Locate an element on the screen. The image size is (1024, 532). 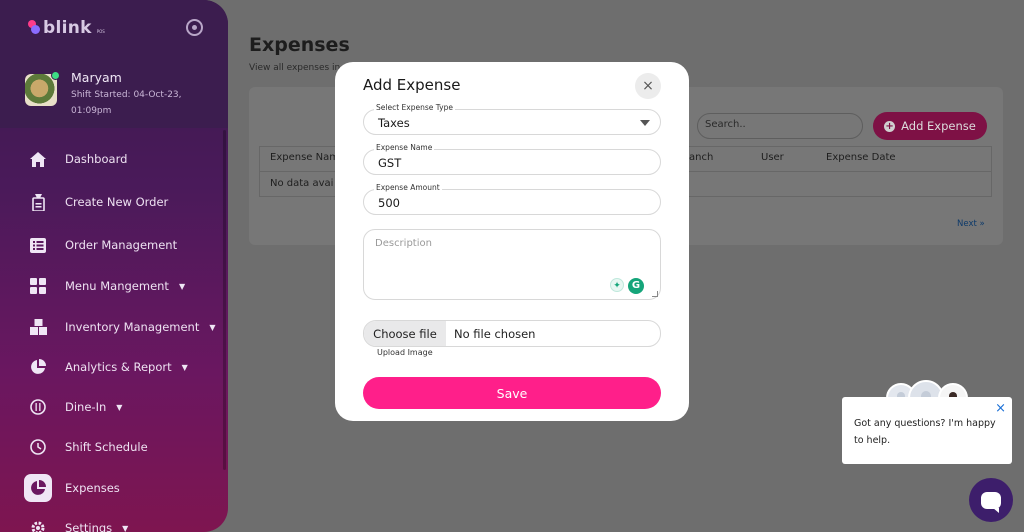
grammarly-widget: ✦ G is located at coordinates (627, 286).